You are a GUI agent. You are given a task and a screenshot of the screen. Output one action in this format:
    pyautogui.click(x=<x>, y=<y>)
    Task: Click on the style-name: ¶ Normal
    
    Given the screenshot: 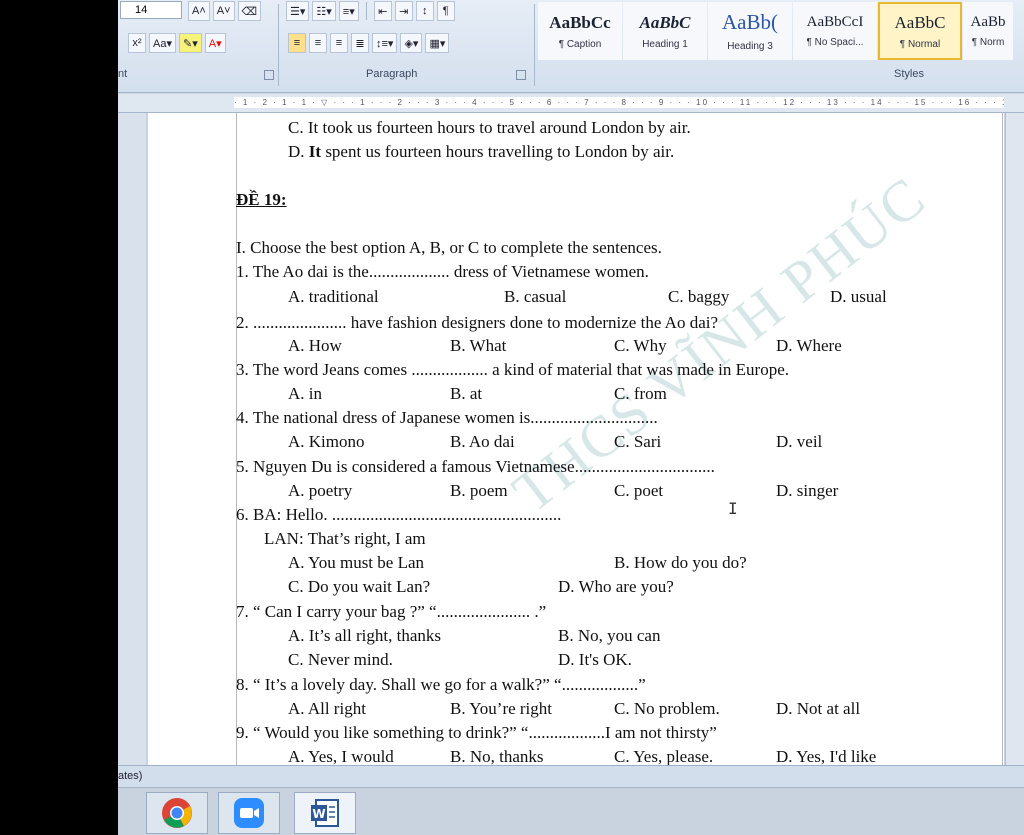 What is the action you would take?
    pyautogui.click(x=920, y=44)
    